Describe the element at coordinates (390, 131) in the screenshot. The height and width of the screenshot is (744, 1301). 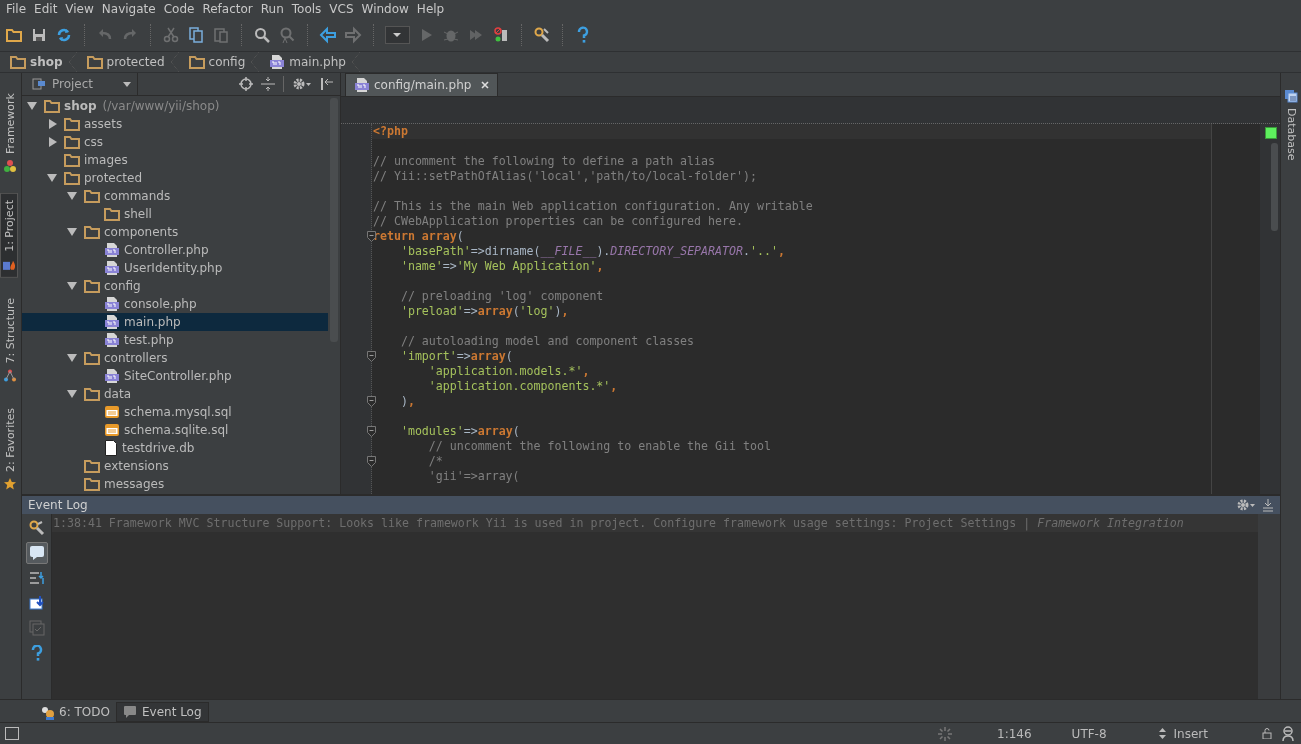
I see `code-line: <?php` at that location.